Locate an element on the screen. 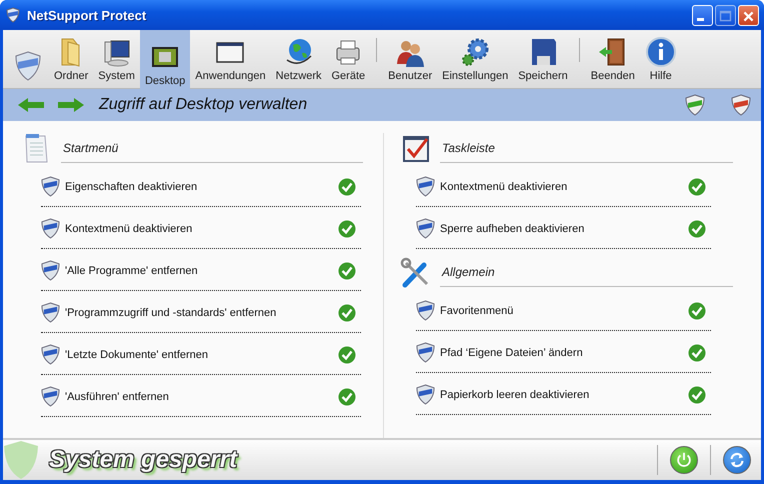 Image resolution: width=764 pixels, height=484 pixels. toolbar-tab: Desktop is located at coordinates (165, 59).